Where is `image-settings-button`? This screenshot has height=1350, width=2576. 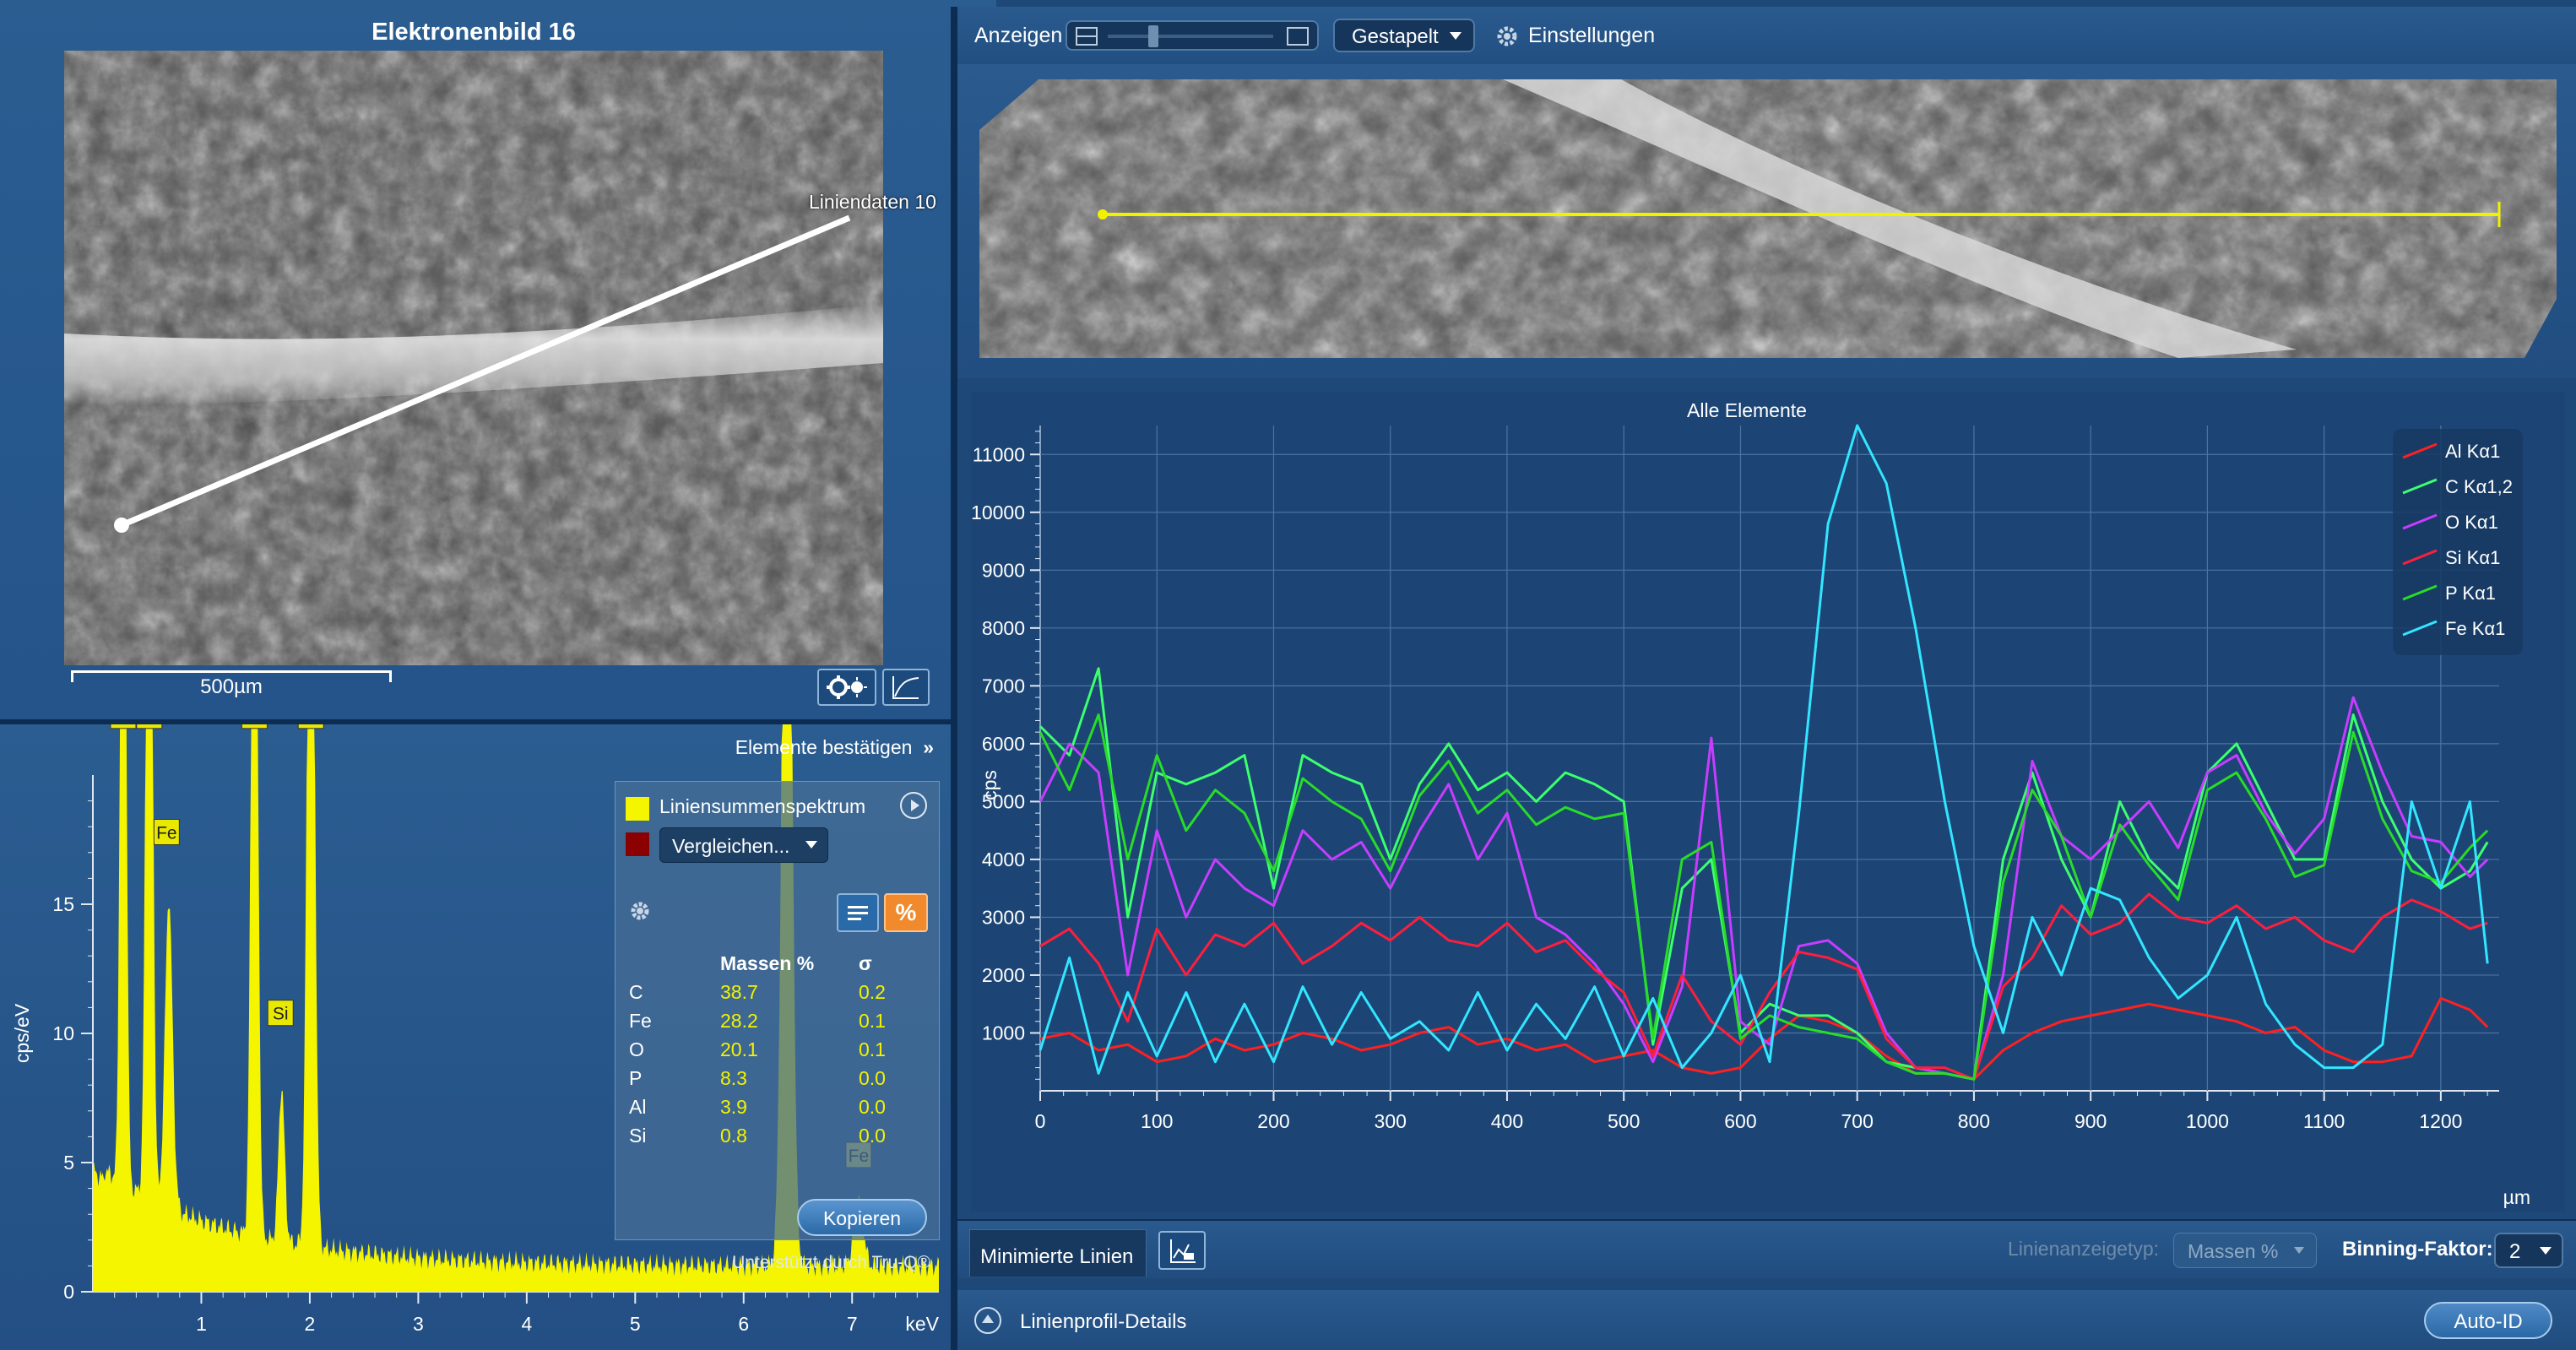 image-settings-button is located at coordinates (846, 687).